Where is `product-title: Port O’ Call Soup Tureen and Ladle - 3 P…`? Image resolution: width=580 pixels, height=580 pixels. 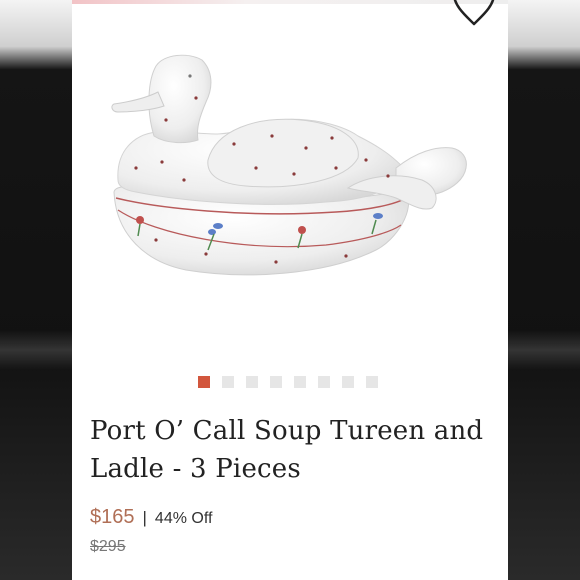
product-title: Port O’ Call Soup Tureen and Ladle - 3 P… is located at coordinates (295, 450).